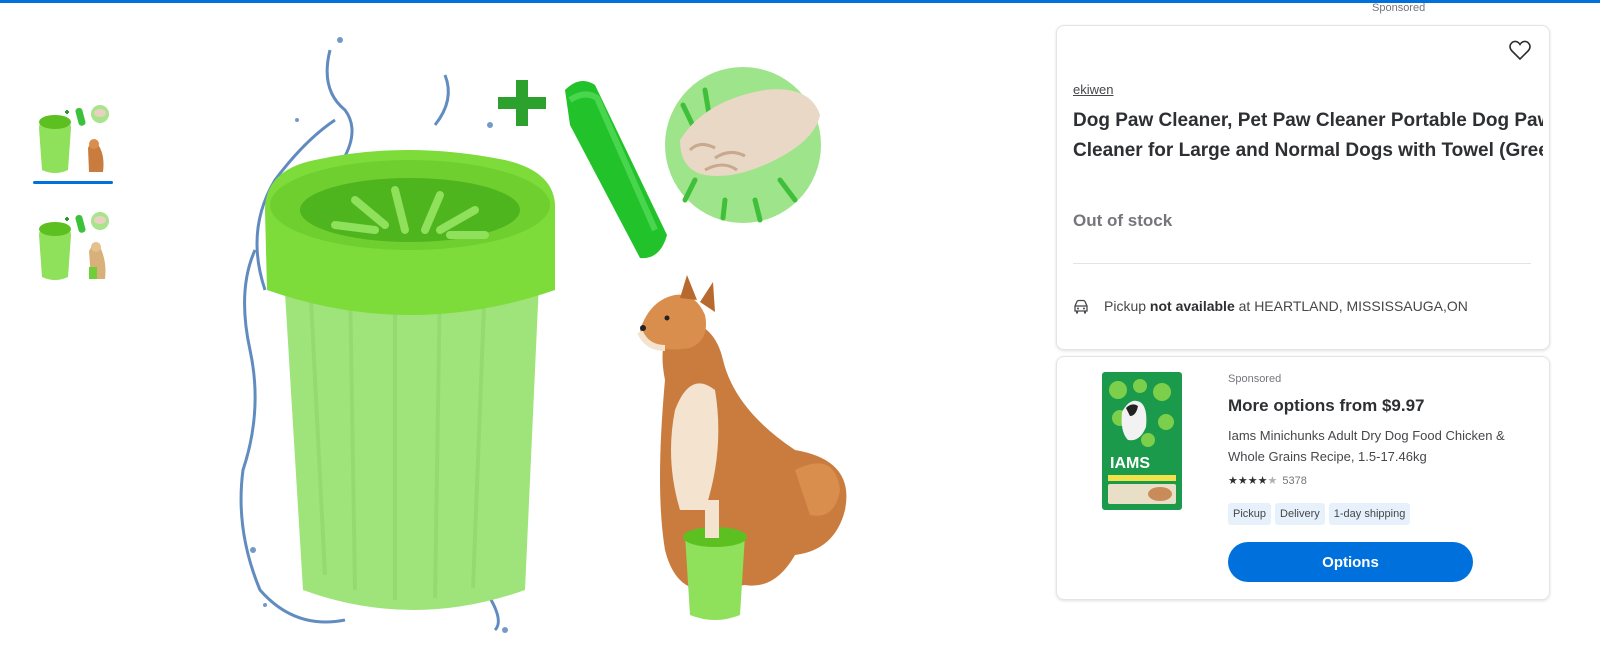 This screenshot has height=668, width=1600. Describe the element at coordinates (1081, 306) in the screenshot. I see `car-icon` at that location.